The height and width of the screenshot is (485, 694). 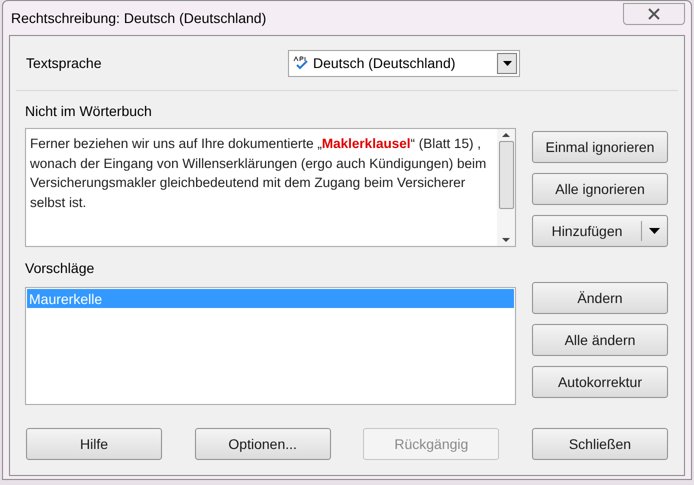 I want to click on language-value: Deutsch (Deutschland), so click(x=384, y=63).